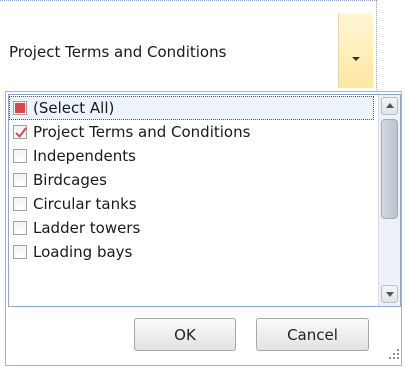  What do you see at coordinates (395, 355) in the screenshot?
I see `resize-grip-icon` at bounding box center [395, 355].